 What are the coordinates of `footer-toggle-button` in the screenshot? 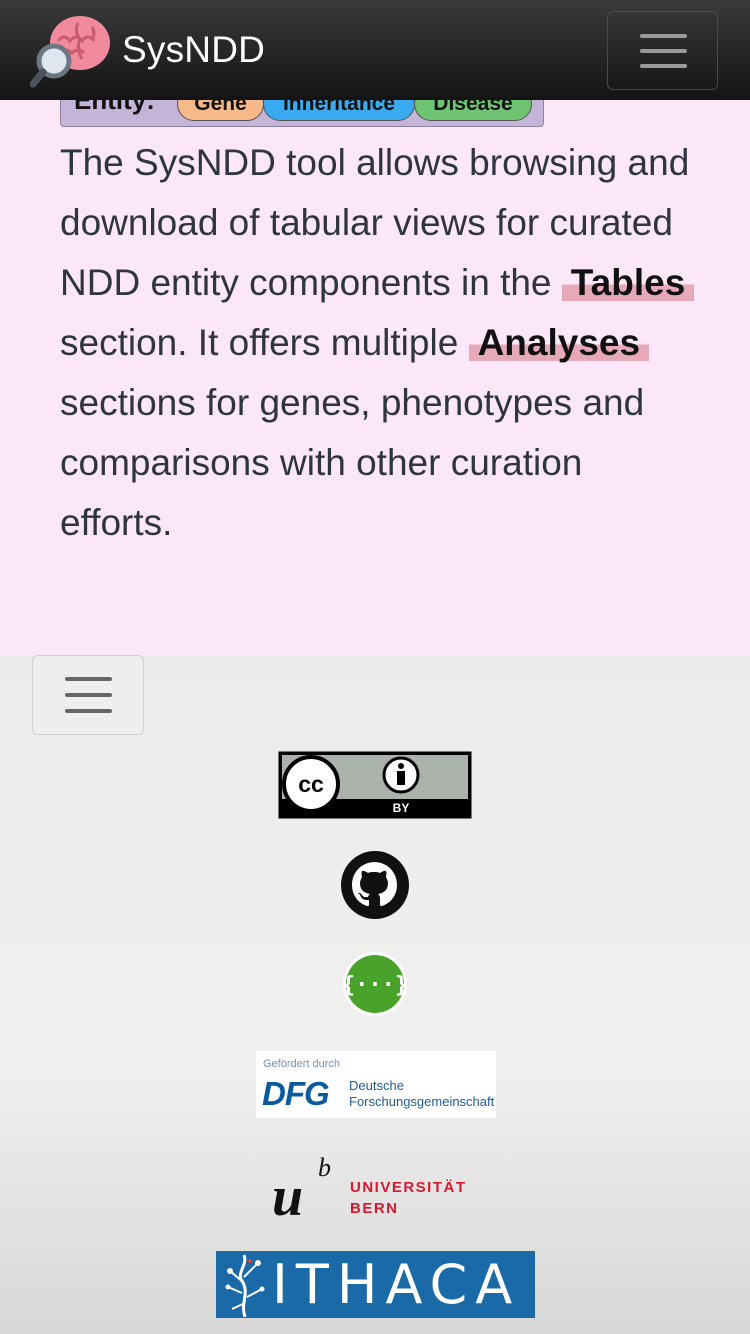 It's located at (88, 695).